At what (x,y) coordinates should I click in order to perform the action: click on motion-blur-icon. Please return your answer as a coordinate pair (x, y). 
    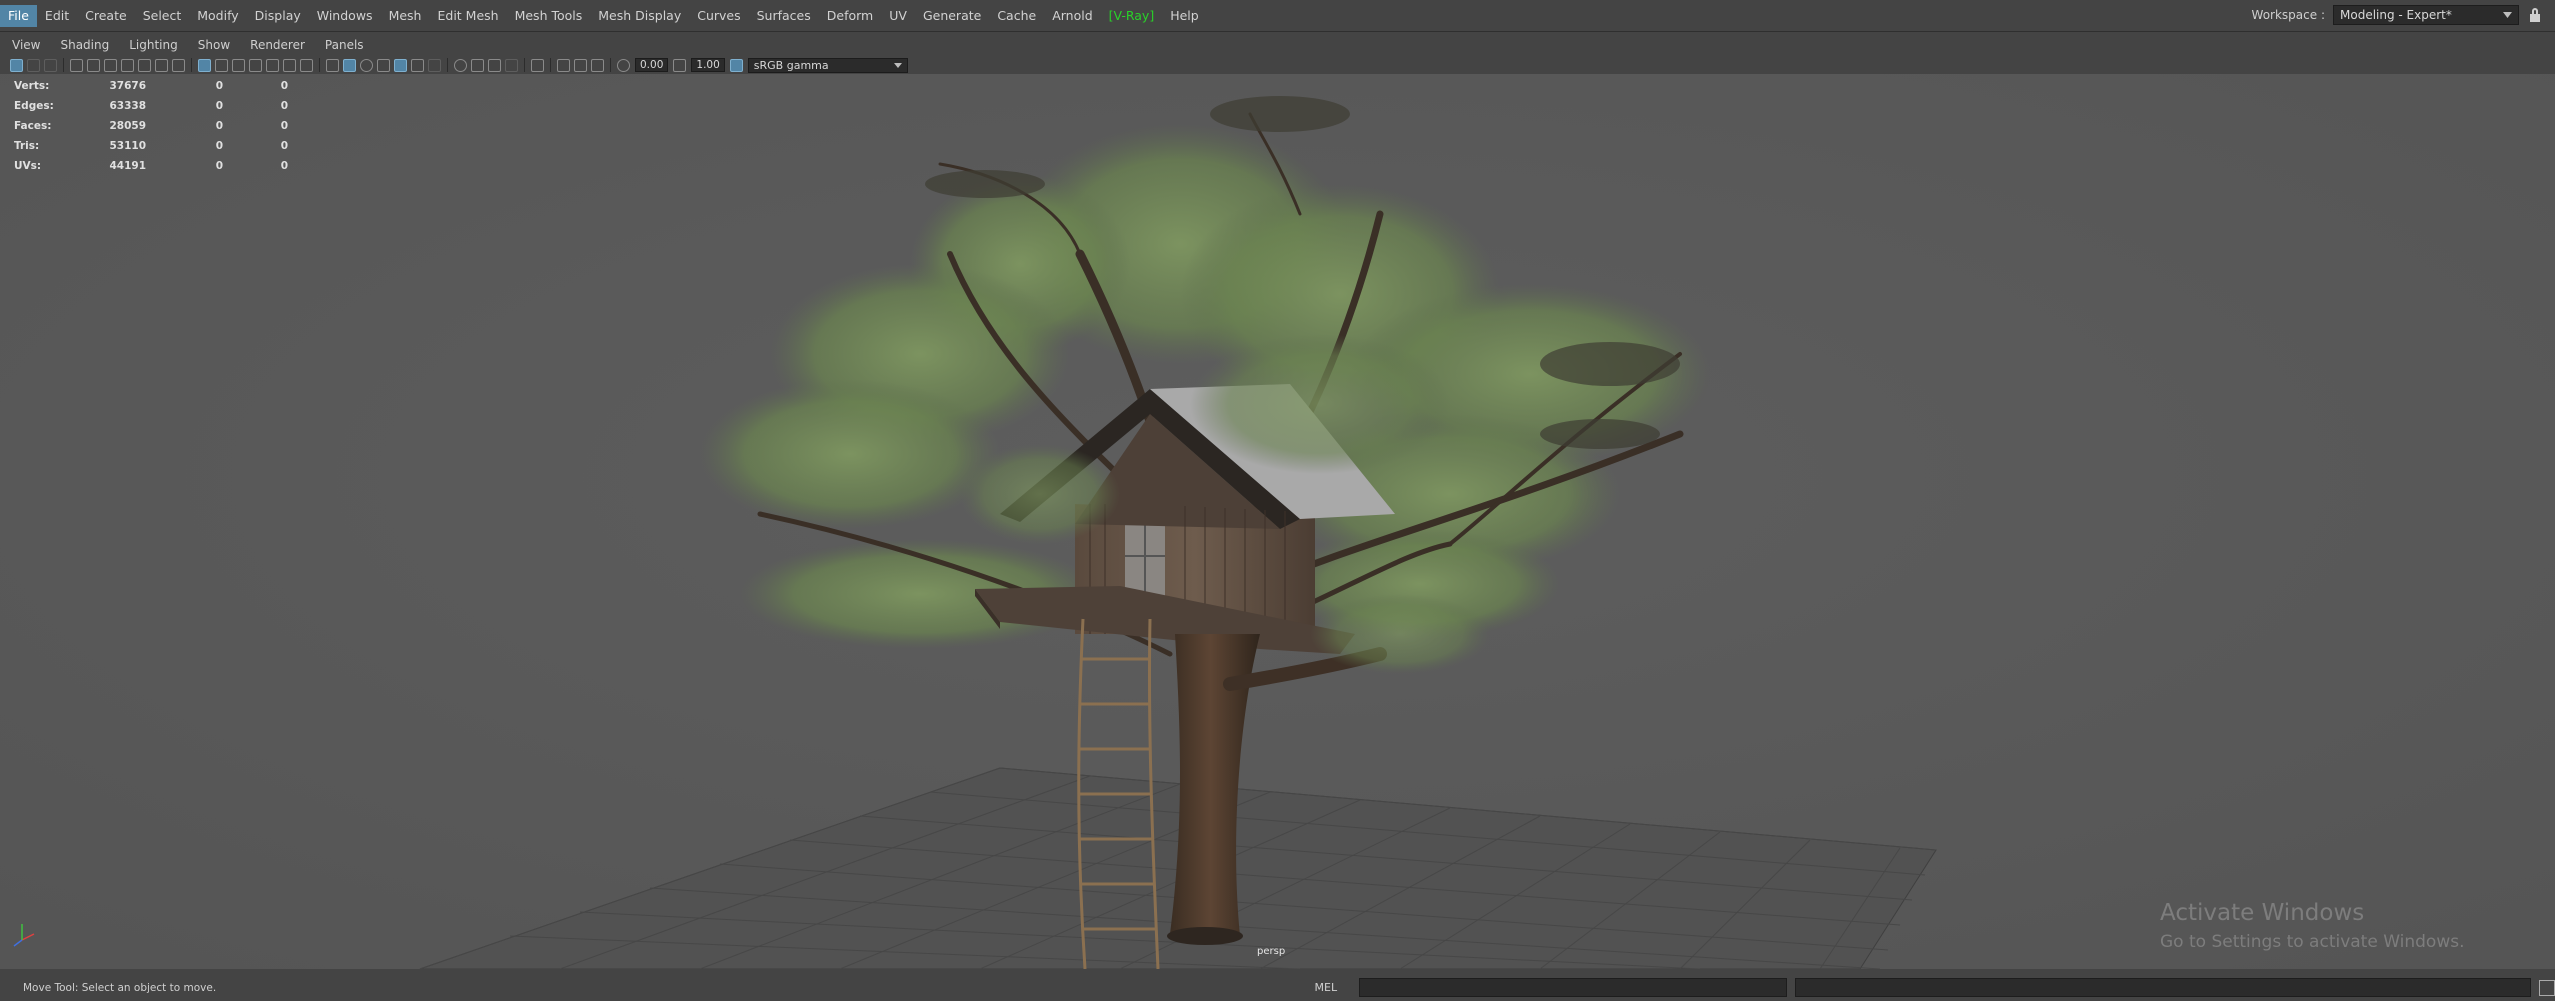
    Looking at the image, I should click on (477, 65).